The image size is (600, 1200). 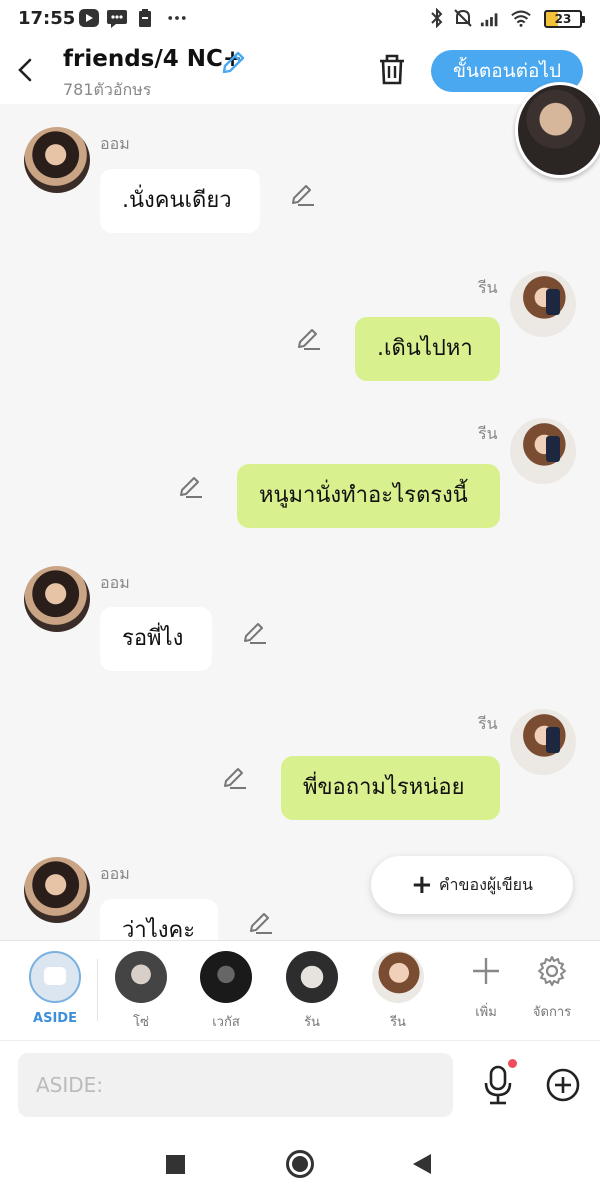 I want to click on system-back-button, so click(x=422, y=1164).